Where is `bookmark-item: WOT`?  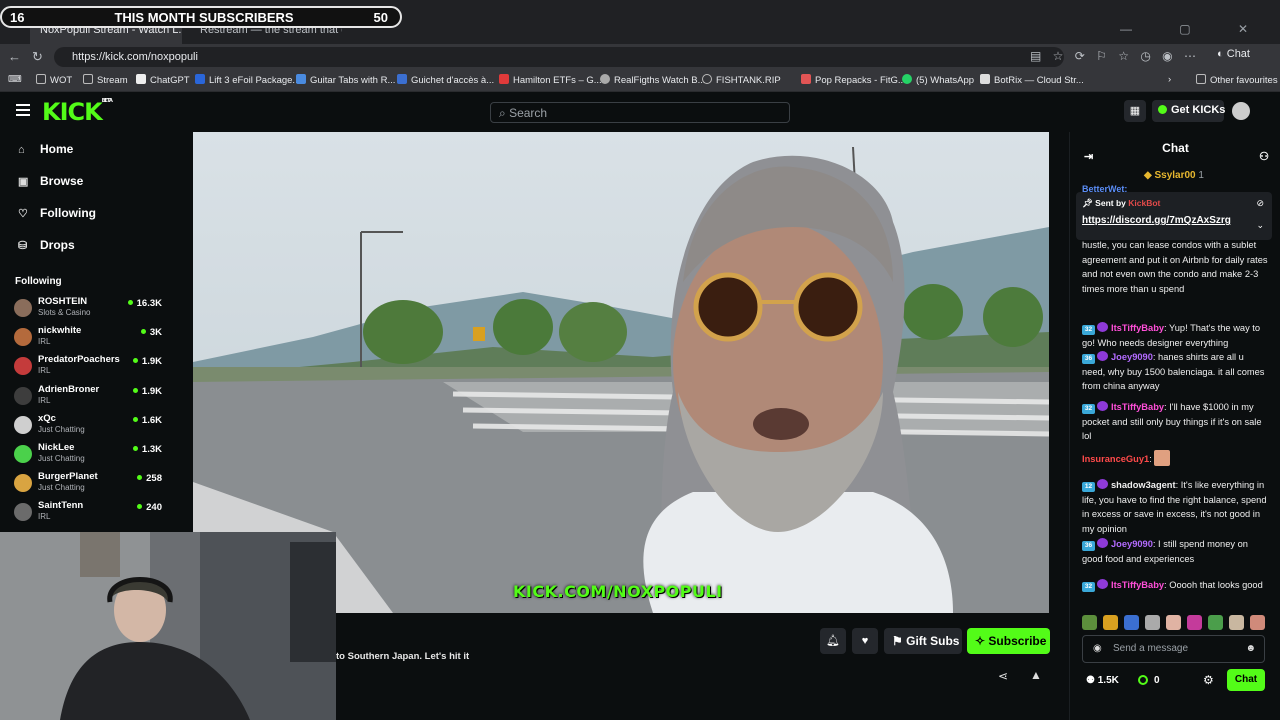
bookmark-item: WOT is located at coordinates (54, 80).